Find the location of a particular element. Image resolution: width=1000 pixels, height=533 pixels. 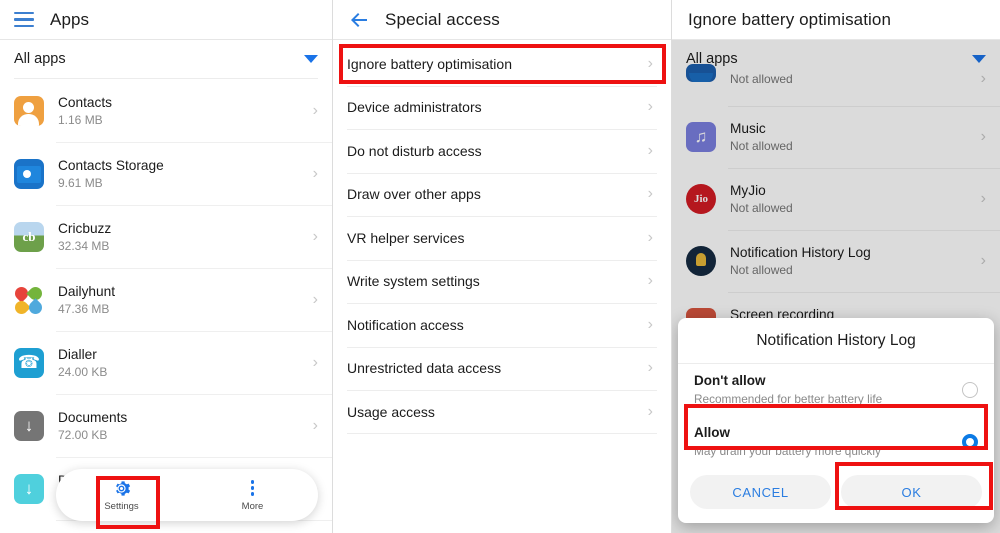

special-access-item-device-administrators: Device administrators › is located at coordinates (502, 107).